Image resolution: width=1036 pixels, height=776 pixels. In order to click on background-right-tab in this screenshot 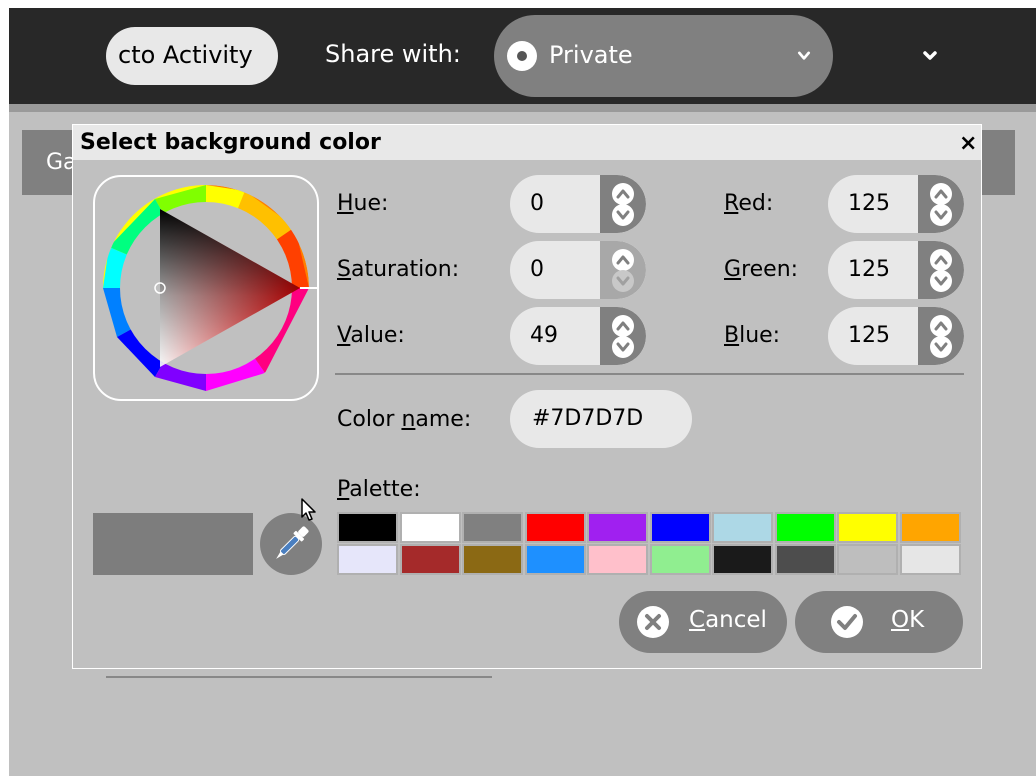, I will do `click(998, 162)`.